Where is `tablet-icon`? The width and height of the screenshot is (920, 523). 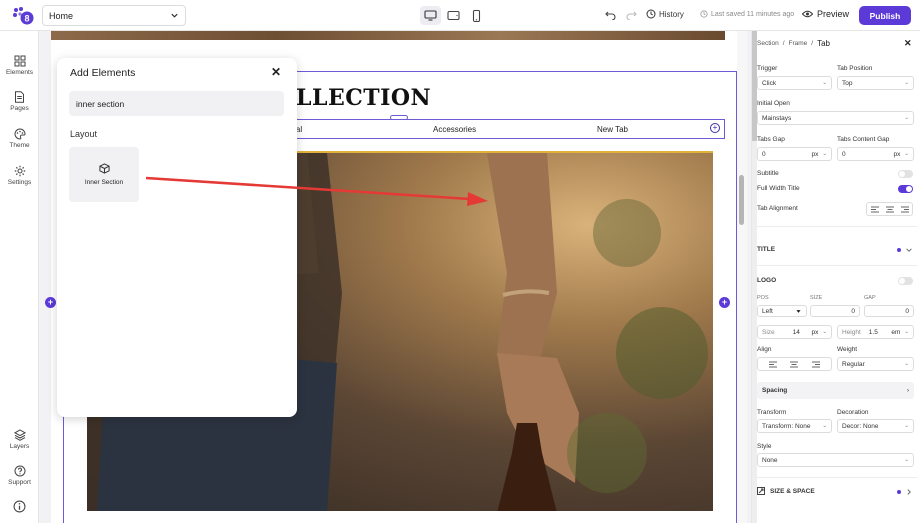 tablet-icon is located at coordinates (453, 15).